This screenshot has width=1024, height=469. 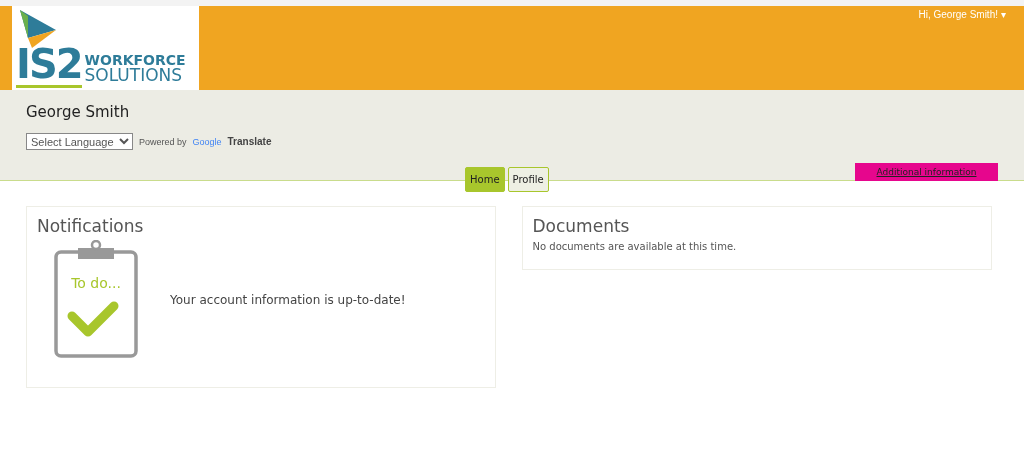 I want to click on nav-tab: Home, so click(x=485, y=179).